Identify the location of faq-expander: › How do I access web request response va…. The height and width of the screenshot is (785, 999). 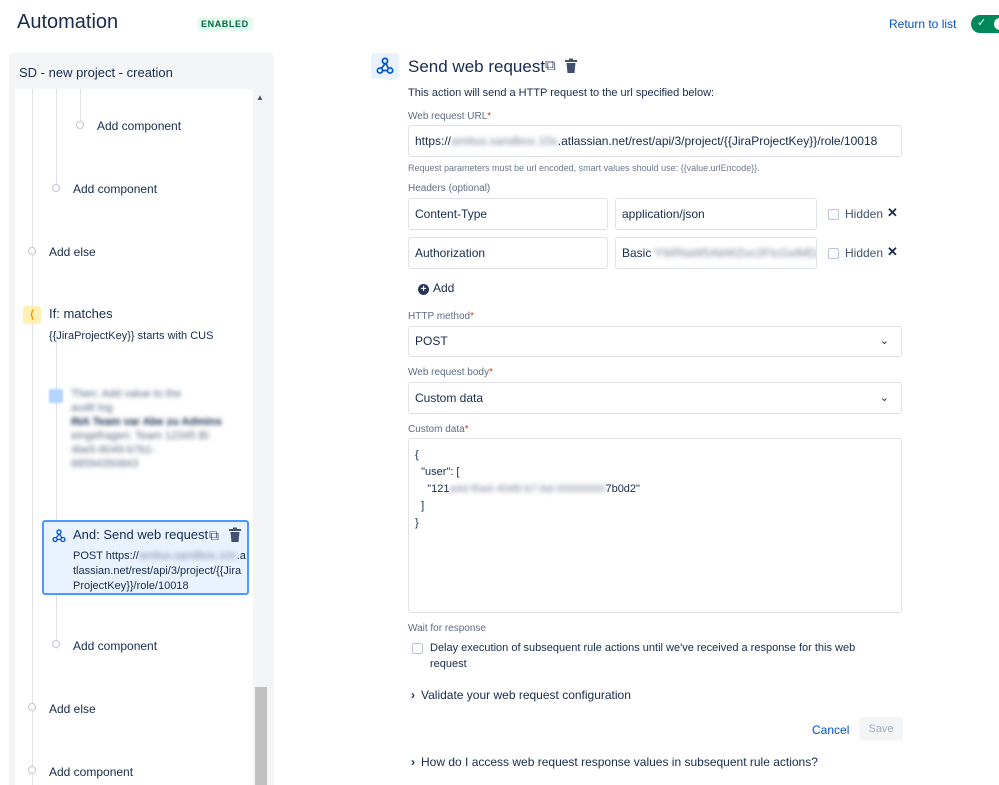
(614, 762).